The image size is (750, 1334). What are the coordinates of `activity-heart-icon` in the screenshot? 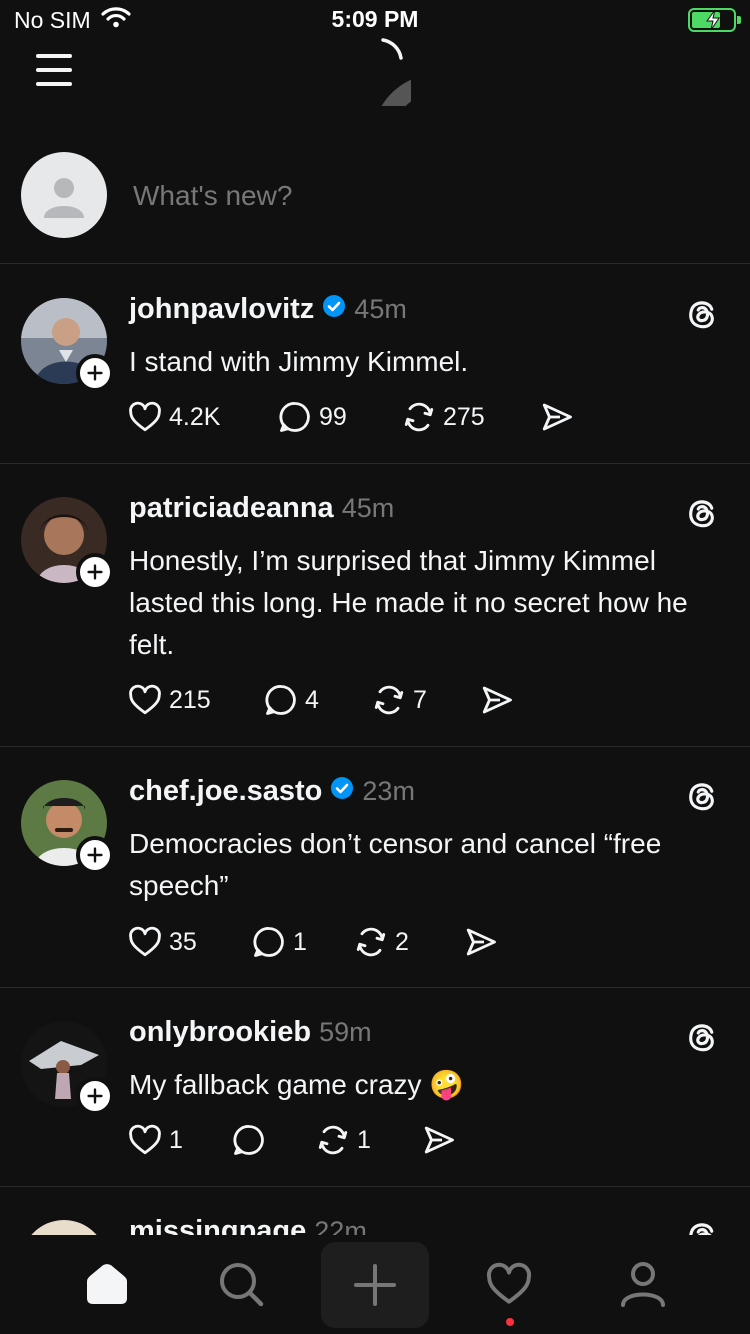 It's located at (509, 1284).